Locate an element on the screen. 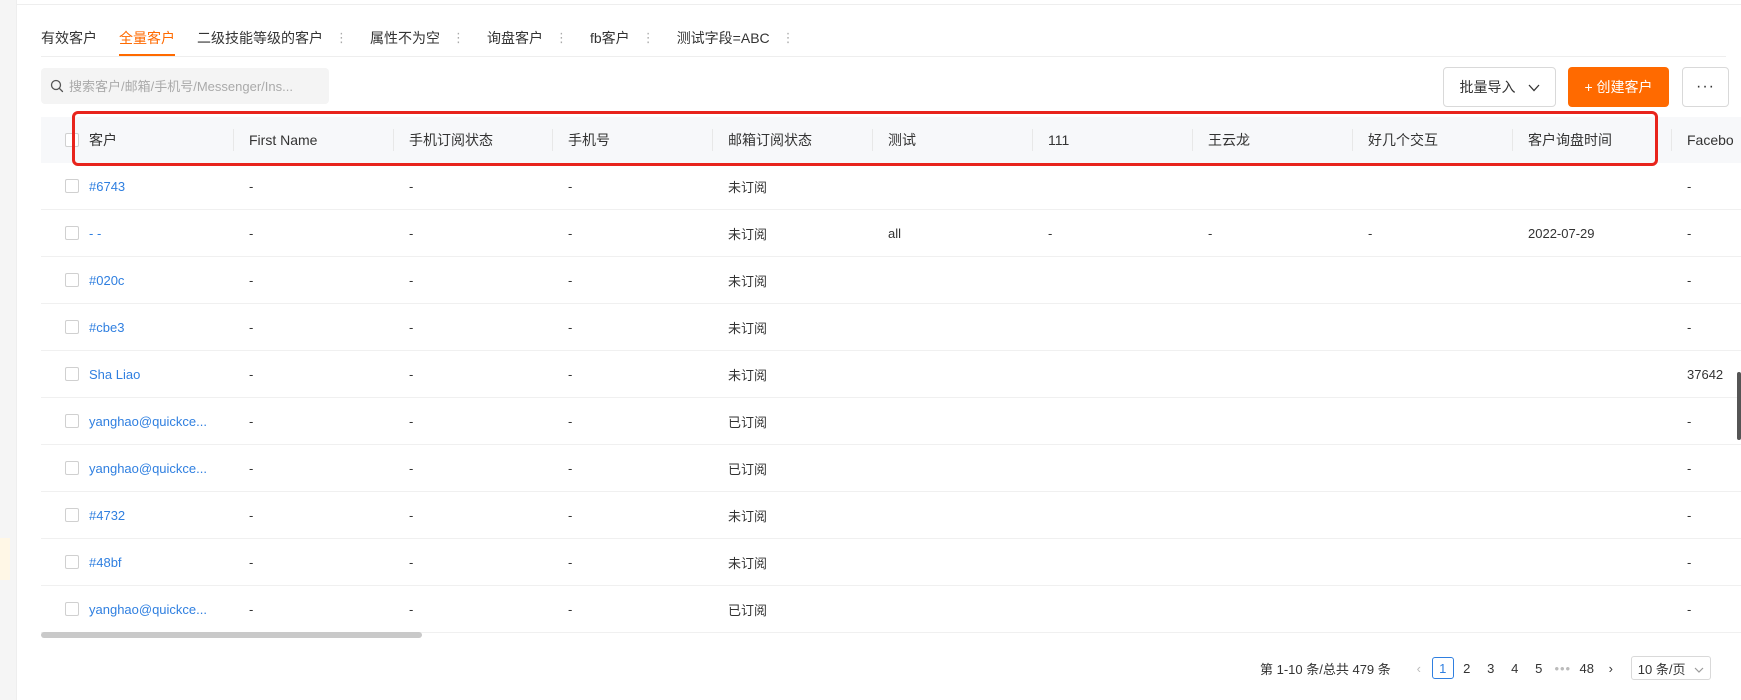 This screenshot has height=700, width=1741. batch-import-button: 批量导入 is located at coordinates (1499, 87).